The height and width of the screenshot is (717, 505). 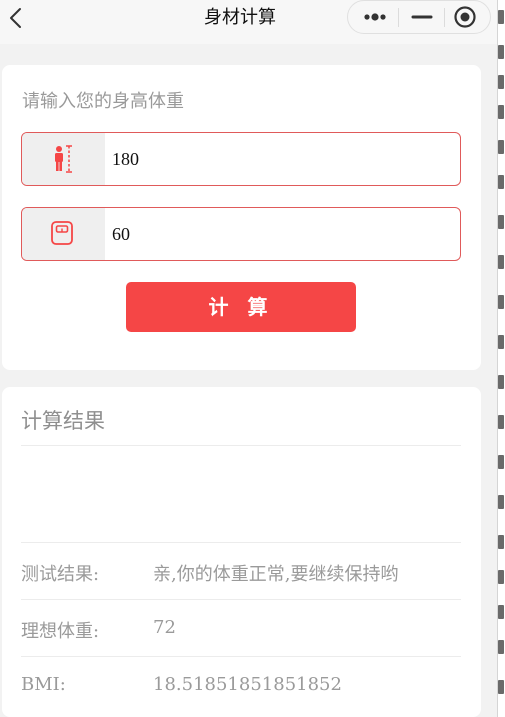 I want to click on background-window-strip, so click(x=501, y=358).